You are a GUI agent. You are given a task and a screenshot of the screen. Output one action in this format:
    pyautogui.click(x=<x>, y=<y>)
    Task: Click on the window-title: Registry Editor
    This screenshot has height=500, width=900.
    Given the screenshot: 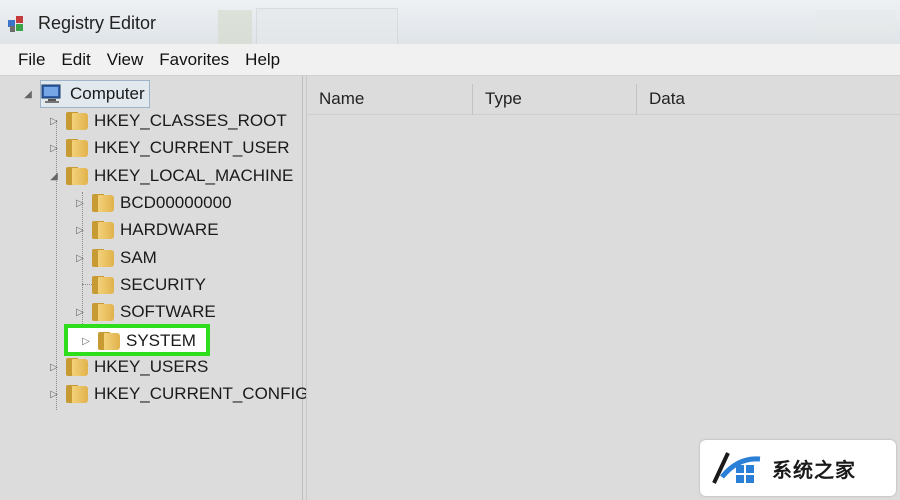 What is the action you would take?
    pyautogui.click(x=97, y=23)
    